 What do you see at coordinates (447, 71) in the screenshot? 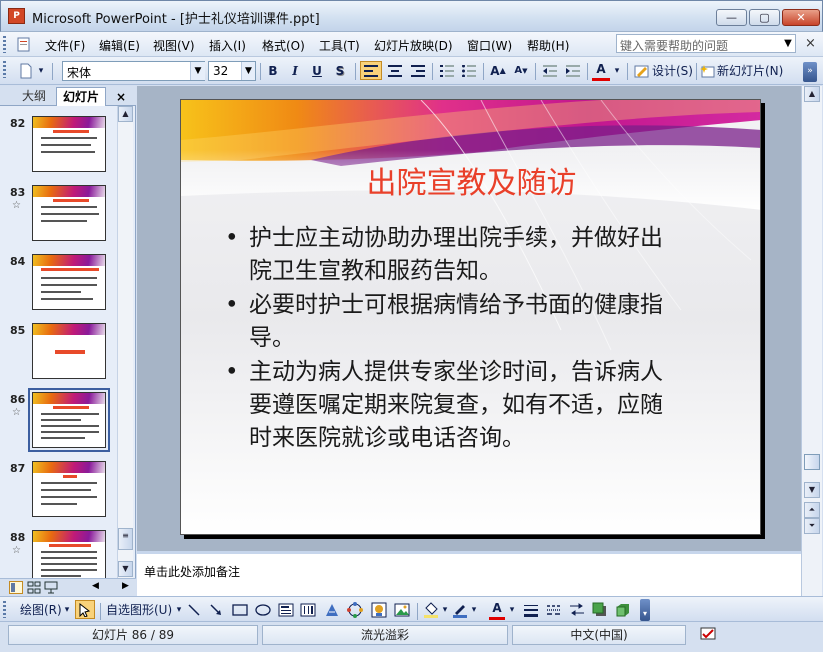
I see `numbering-button` at bounding box center [447, 71].